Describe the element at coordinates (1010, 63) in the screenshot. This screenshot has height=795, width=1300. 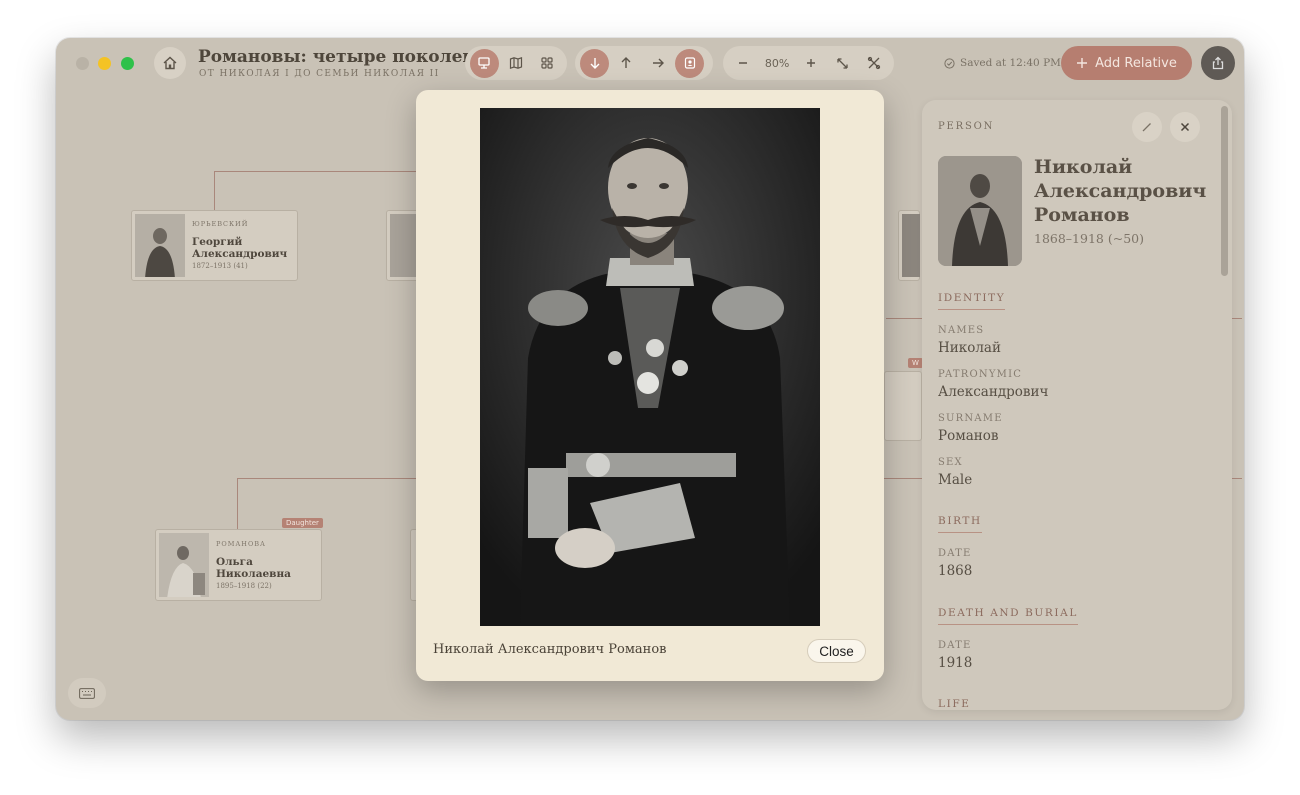
I see `save-status-text: Saved at 12:40 PM` at that location.